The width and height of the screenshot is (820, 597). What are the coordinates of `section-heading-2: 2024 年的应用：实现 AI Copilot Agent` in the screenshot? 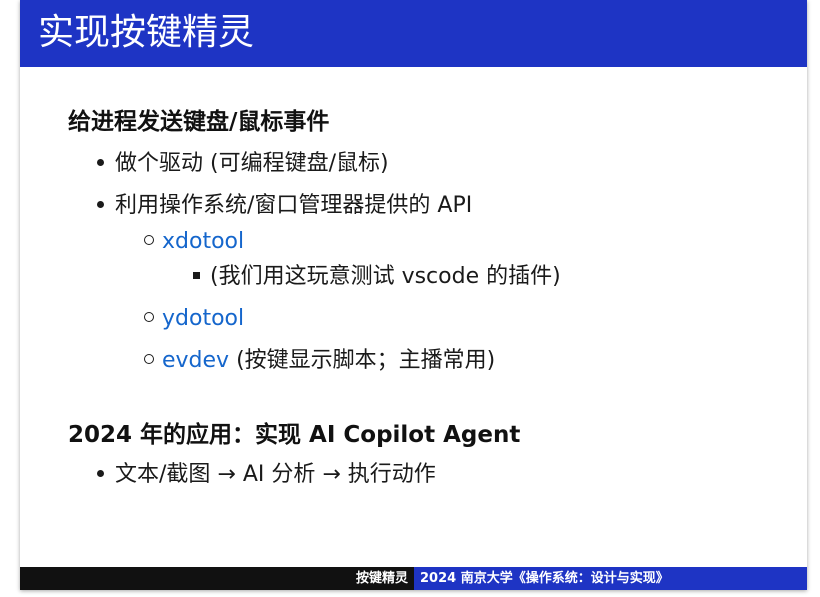 It's located at (294, 435).